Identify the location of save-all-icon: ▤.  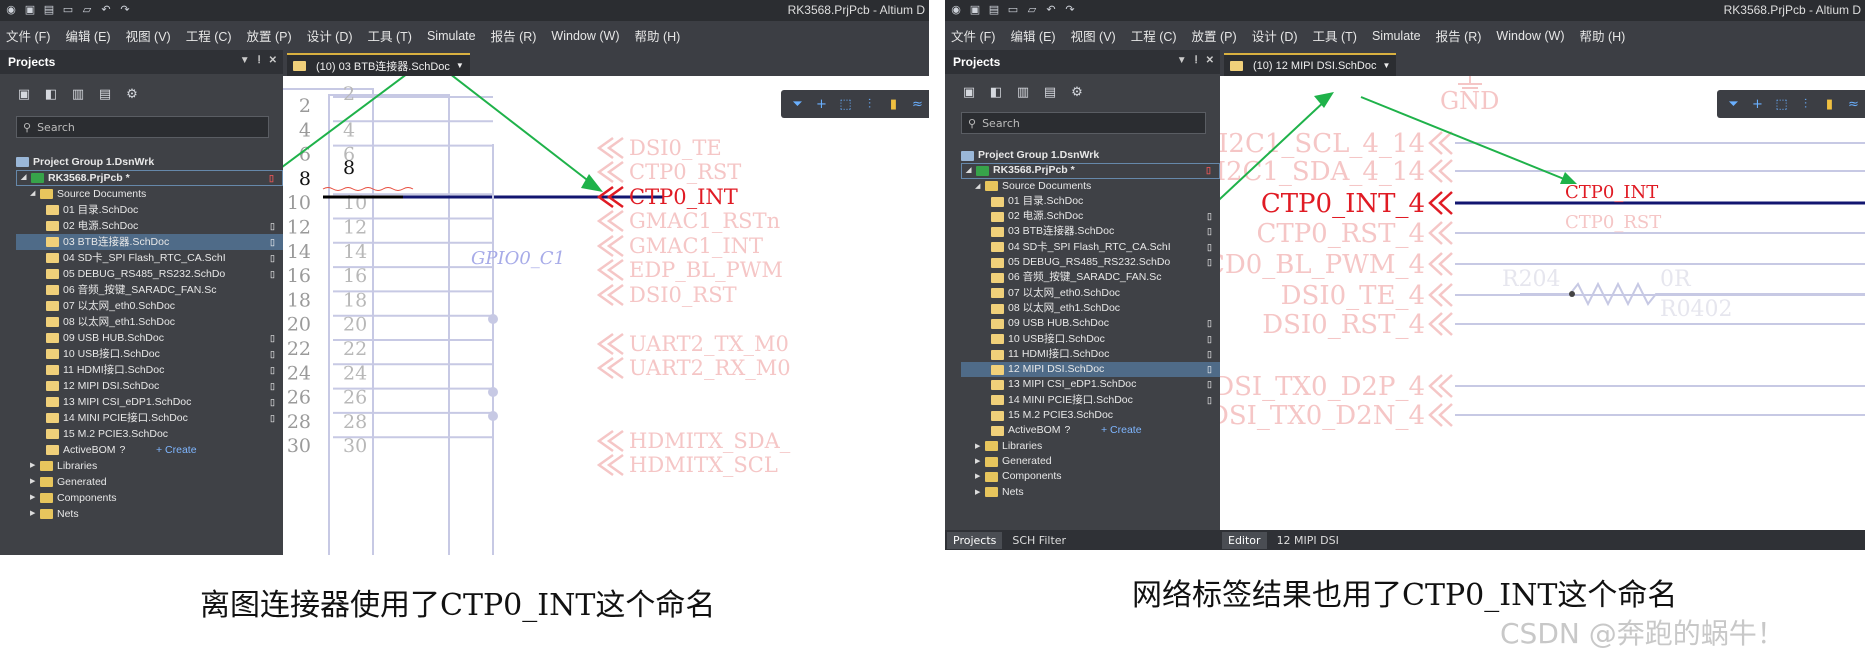
(49, 10).